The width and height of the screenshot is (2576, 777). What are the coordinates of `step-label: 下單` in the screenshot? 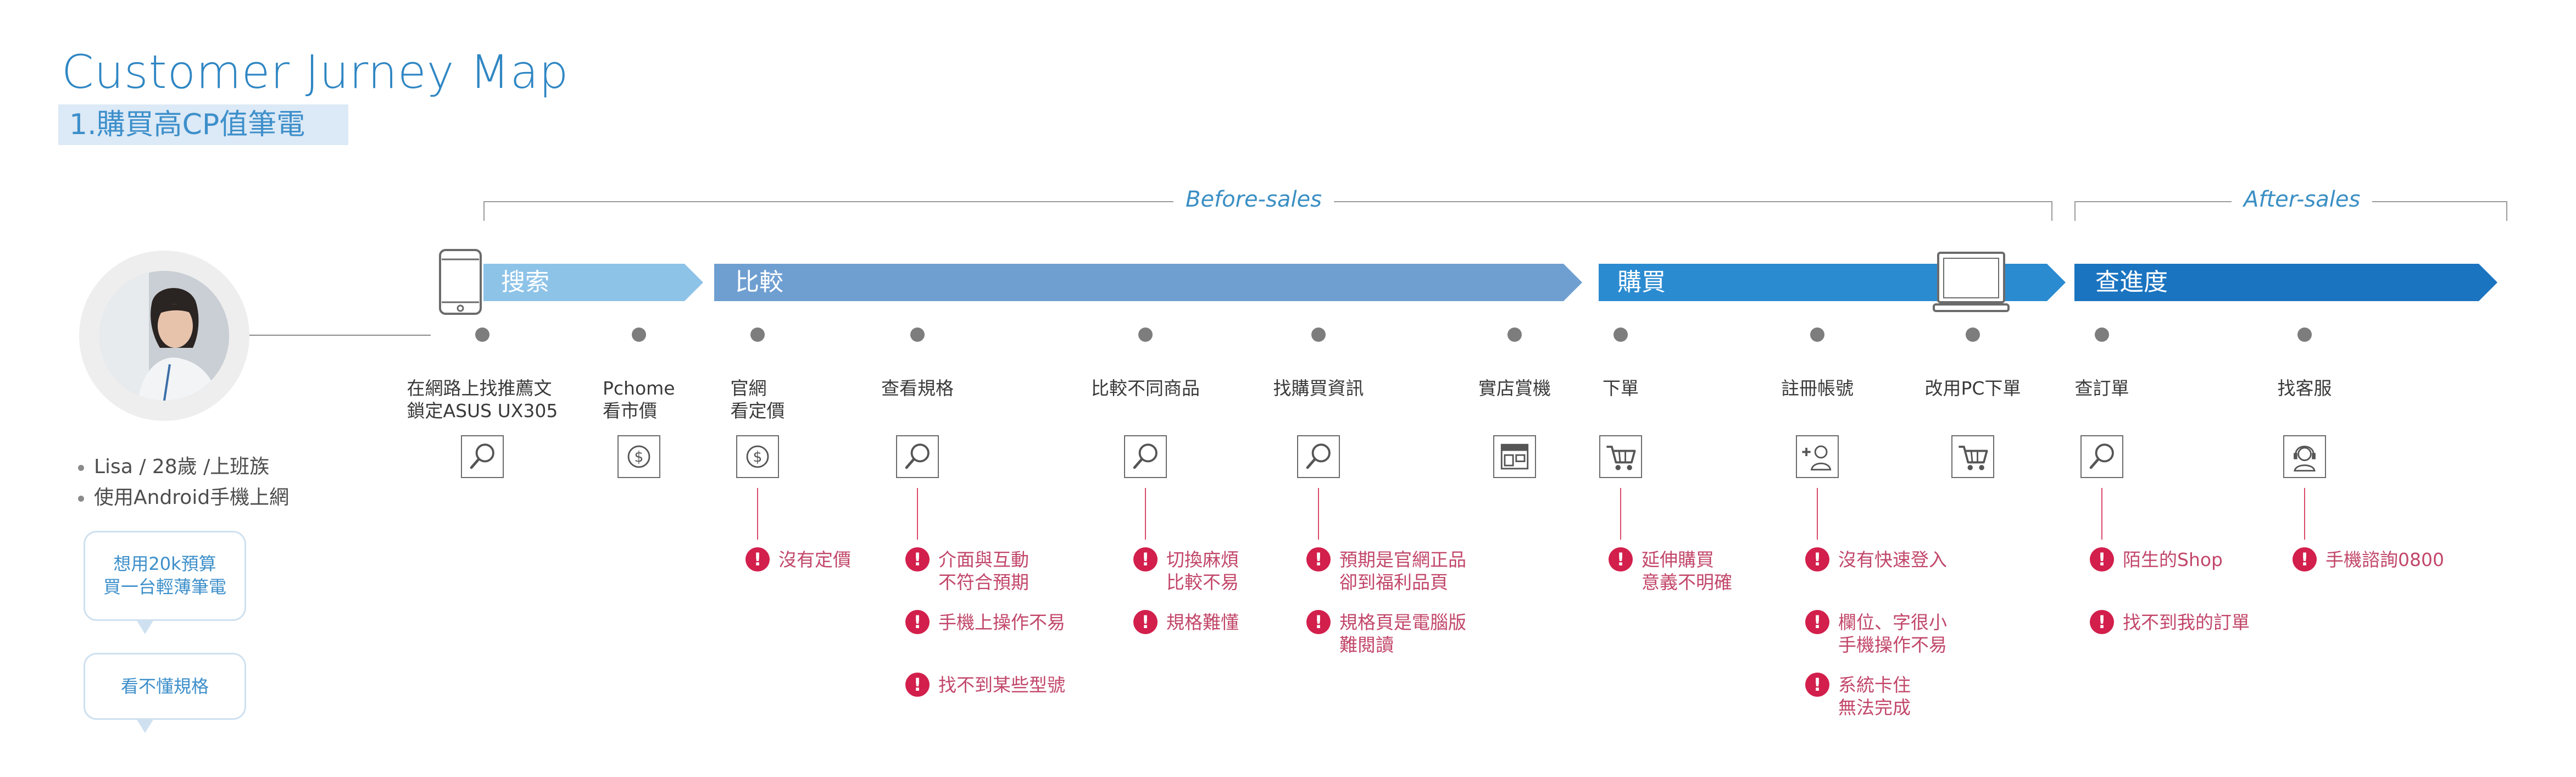 It's located at (1621, 388).